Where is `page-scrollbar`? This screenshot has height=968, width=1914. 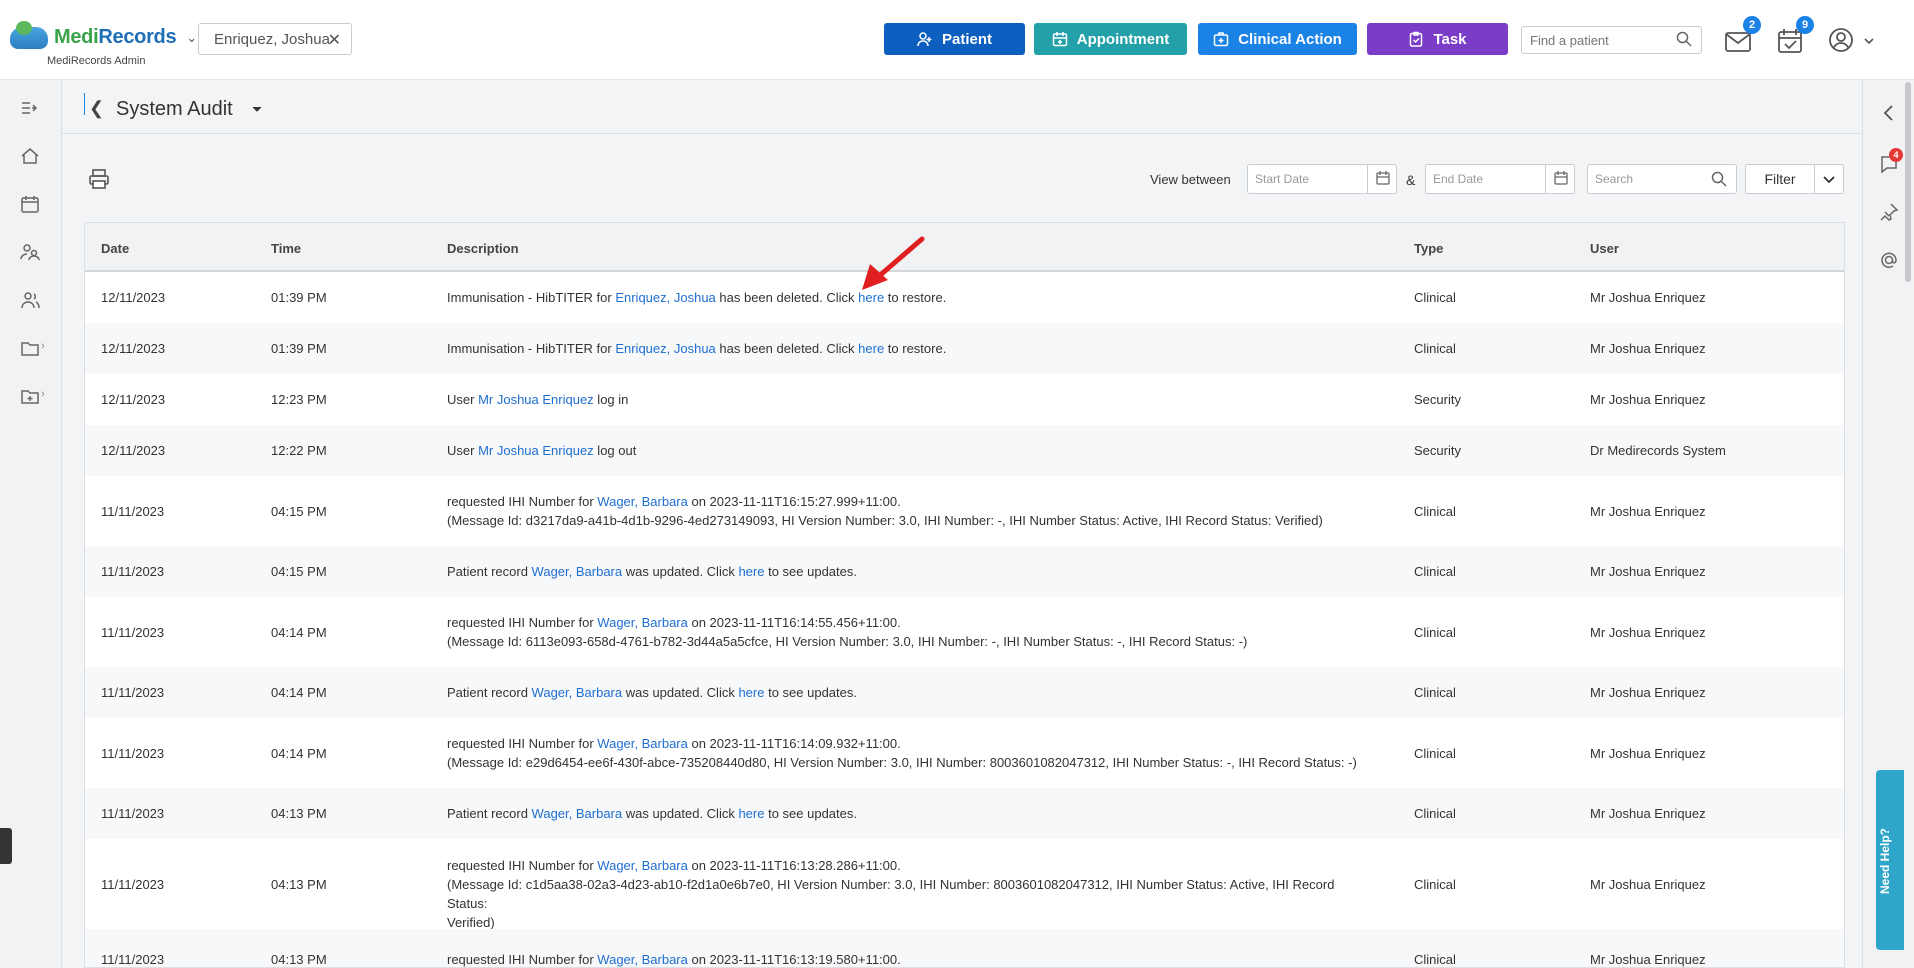
page-scrollbar is located at coordinates (1908, 182).